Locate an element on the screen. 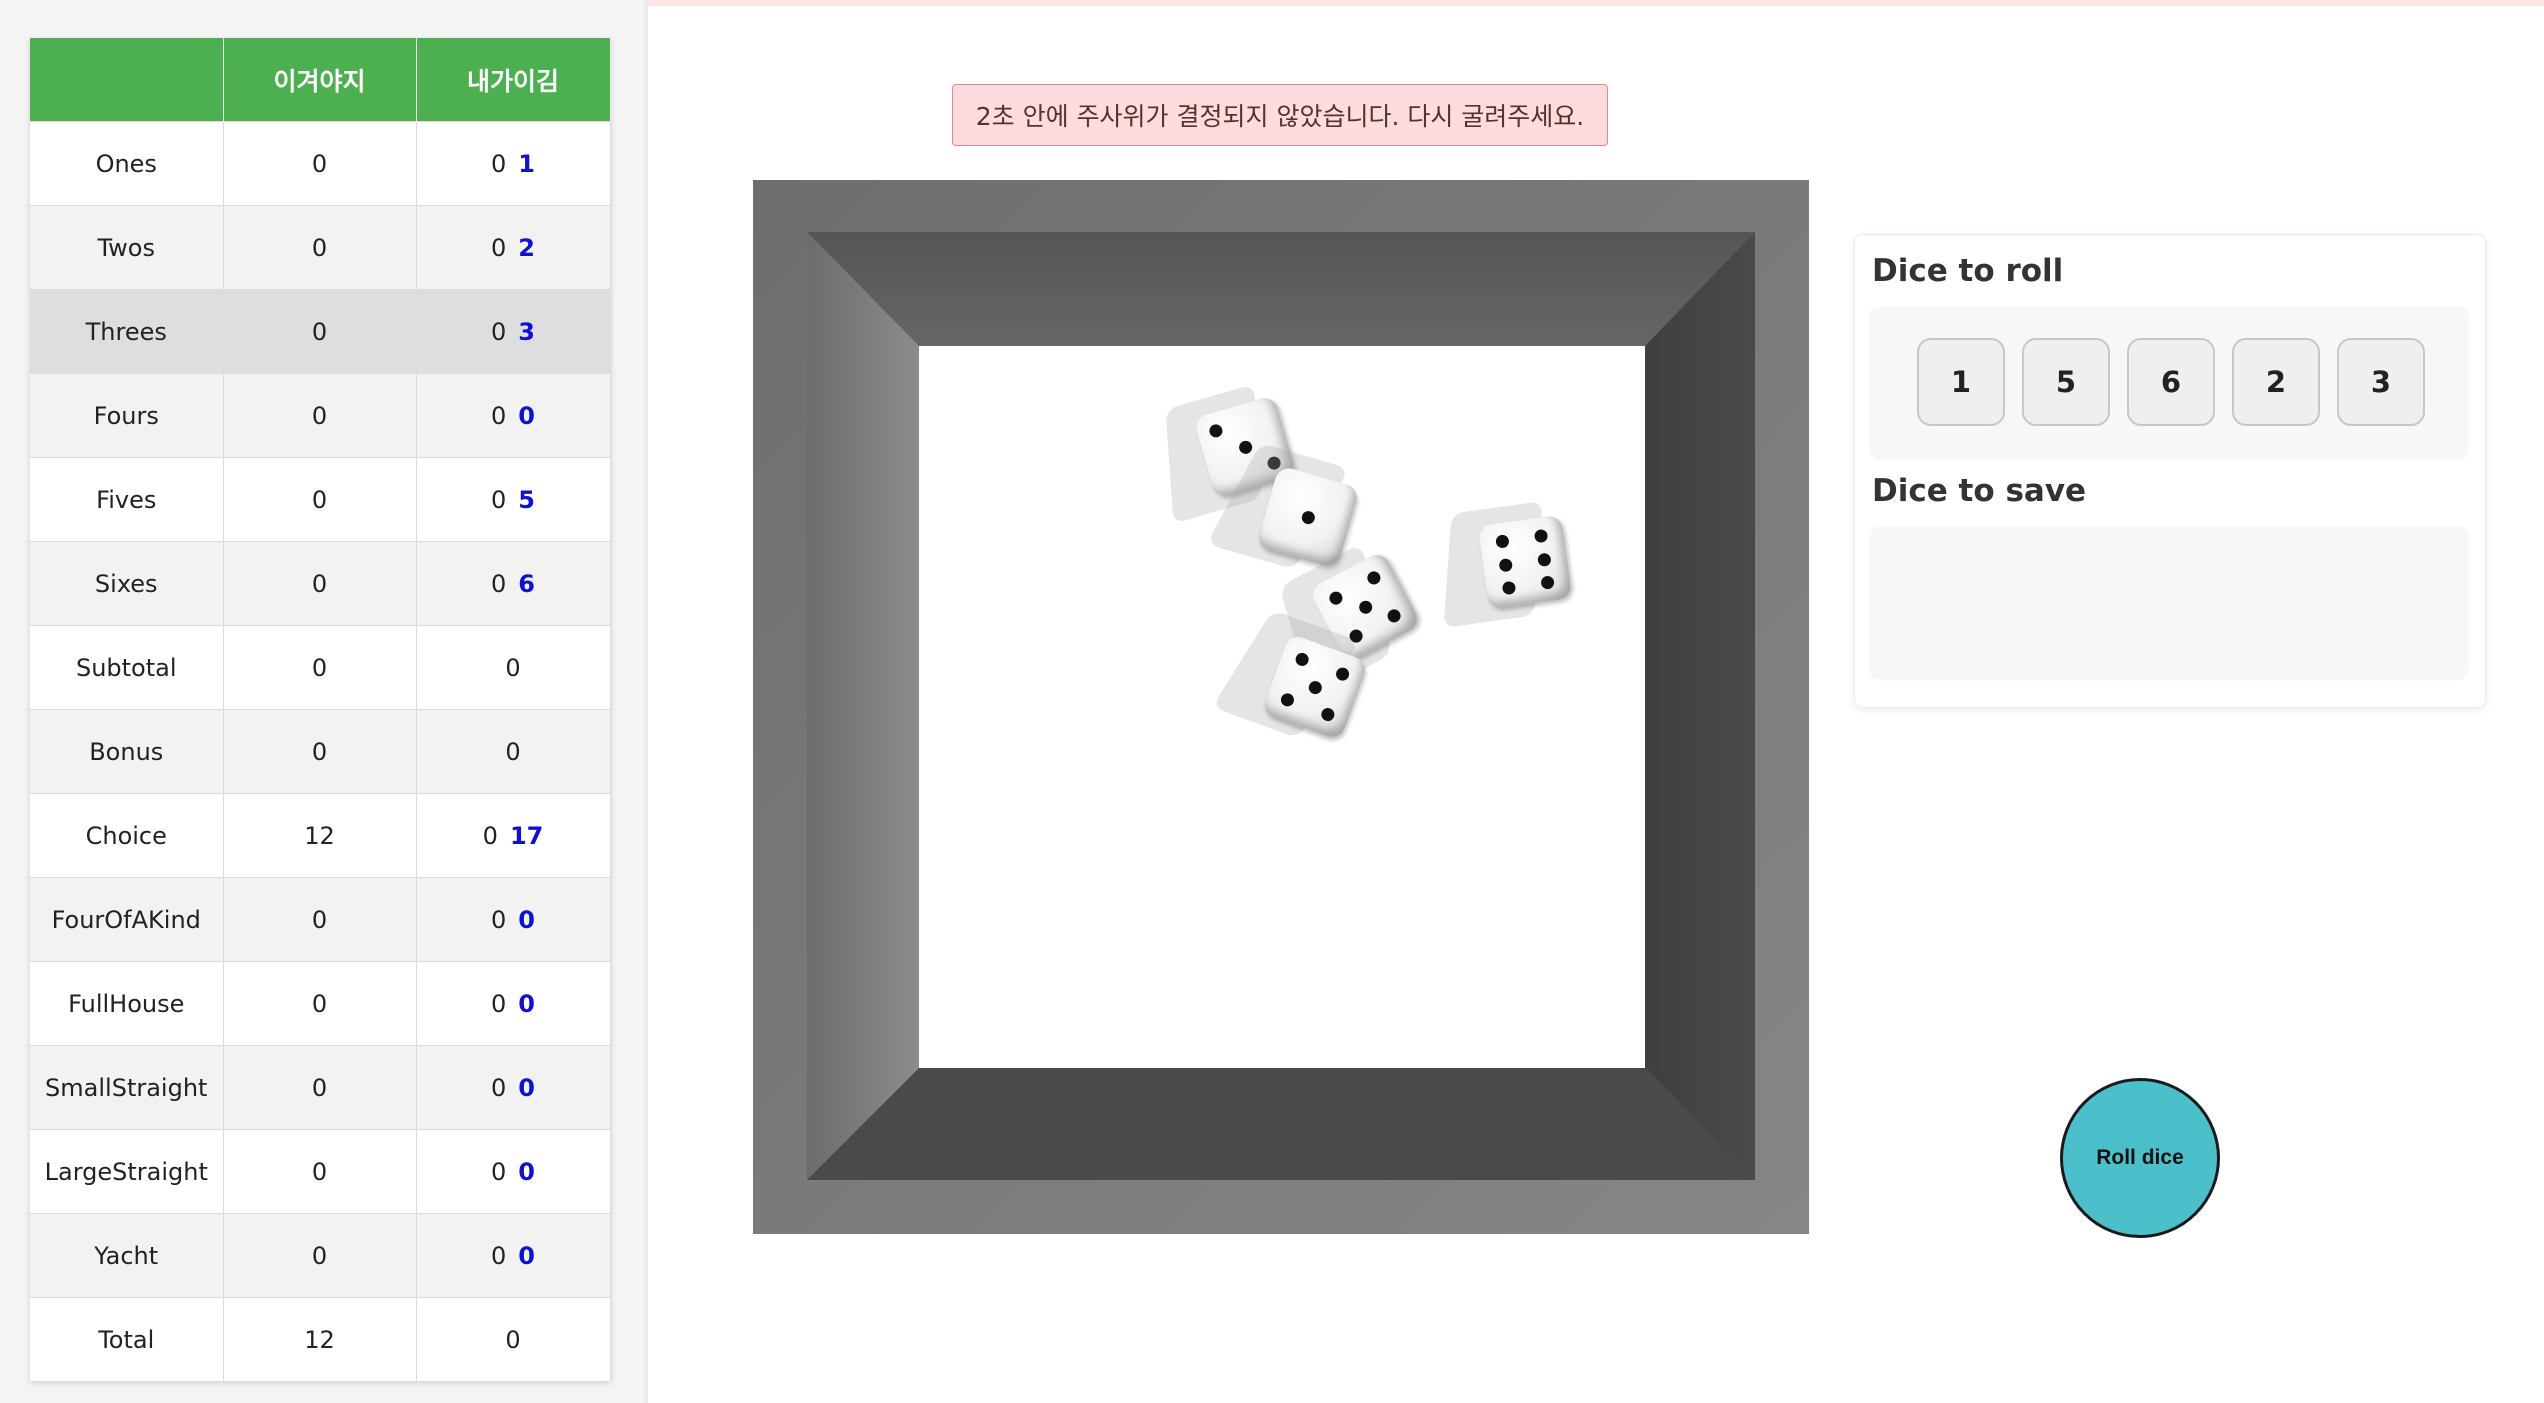 The height and width of the screenshot is (1403, 2544). potential-score: 6 is located at coordinates (526, 584).